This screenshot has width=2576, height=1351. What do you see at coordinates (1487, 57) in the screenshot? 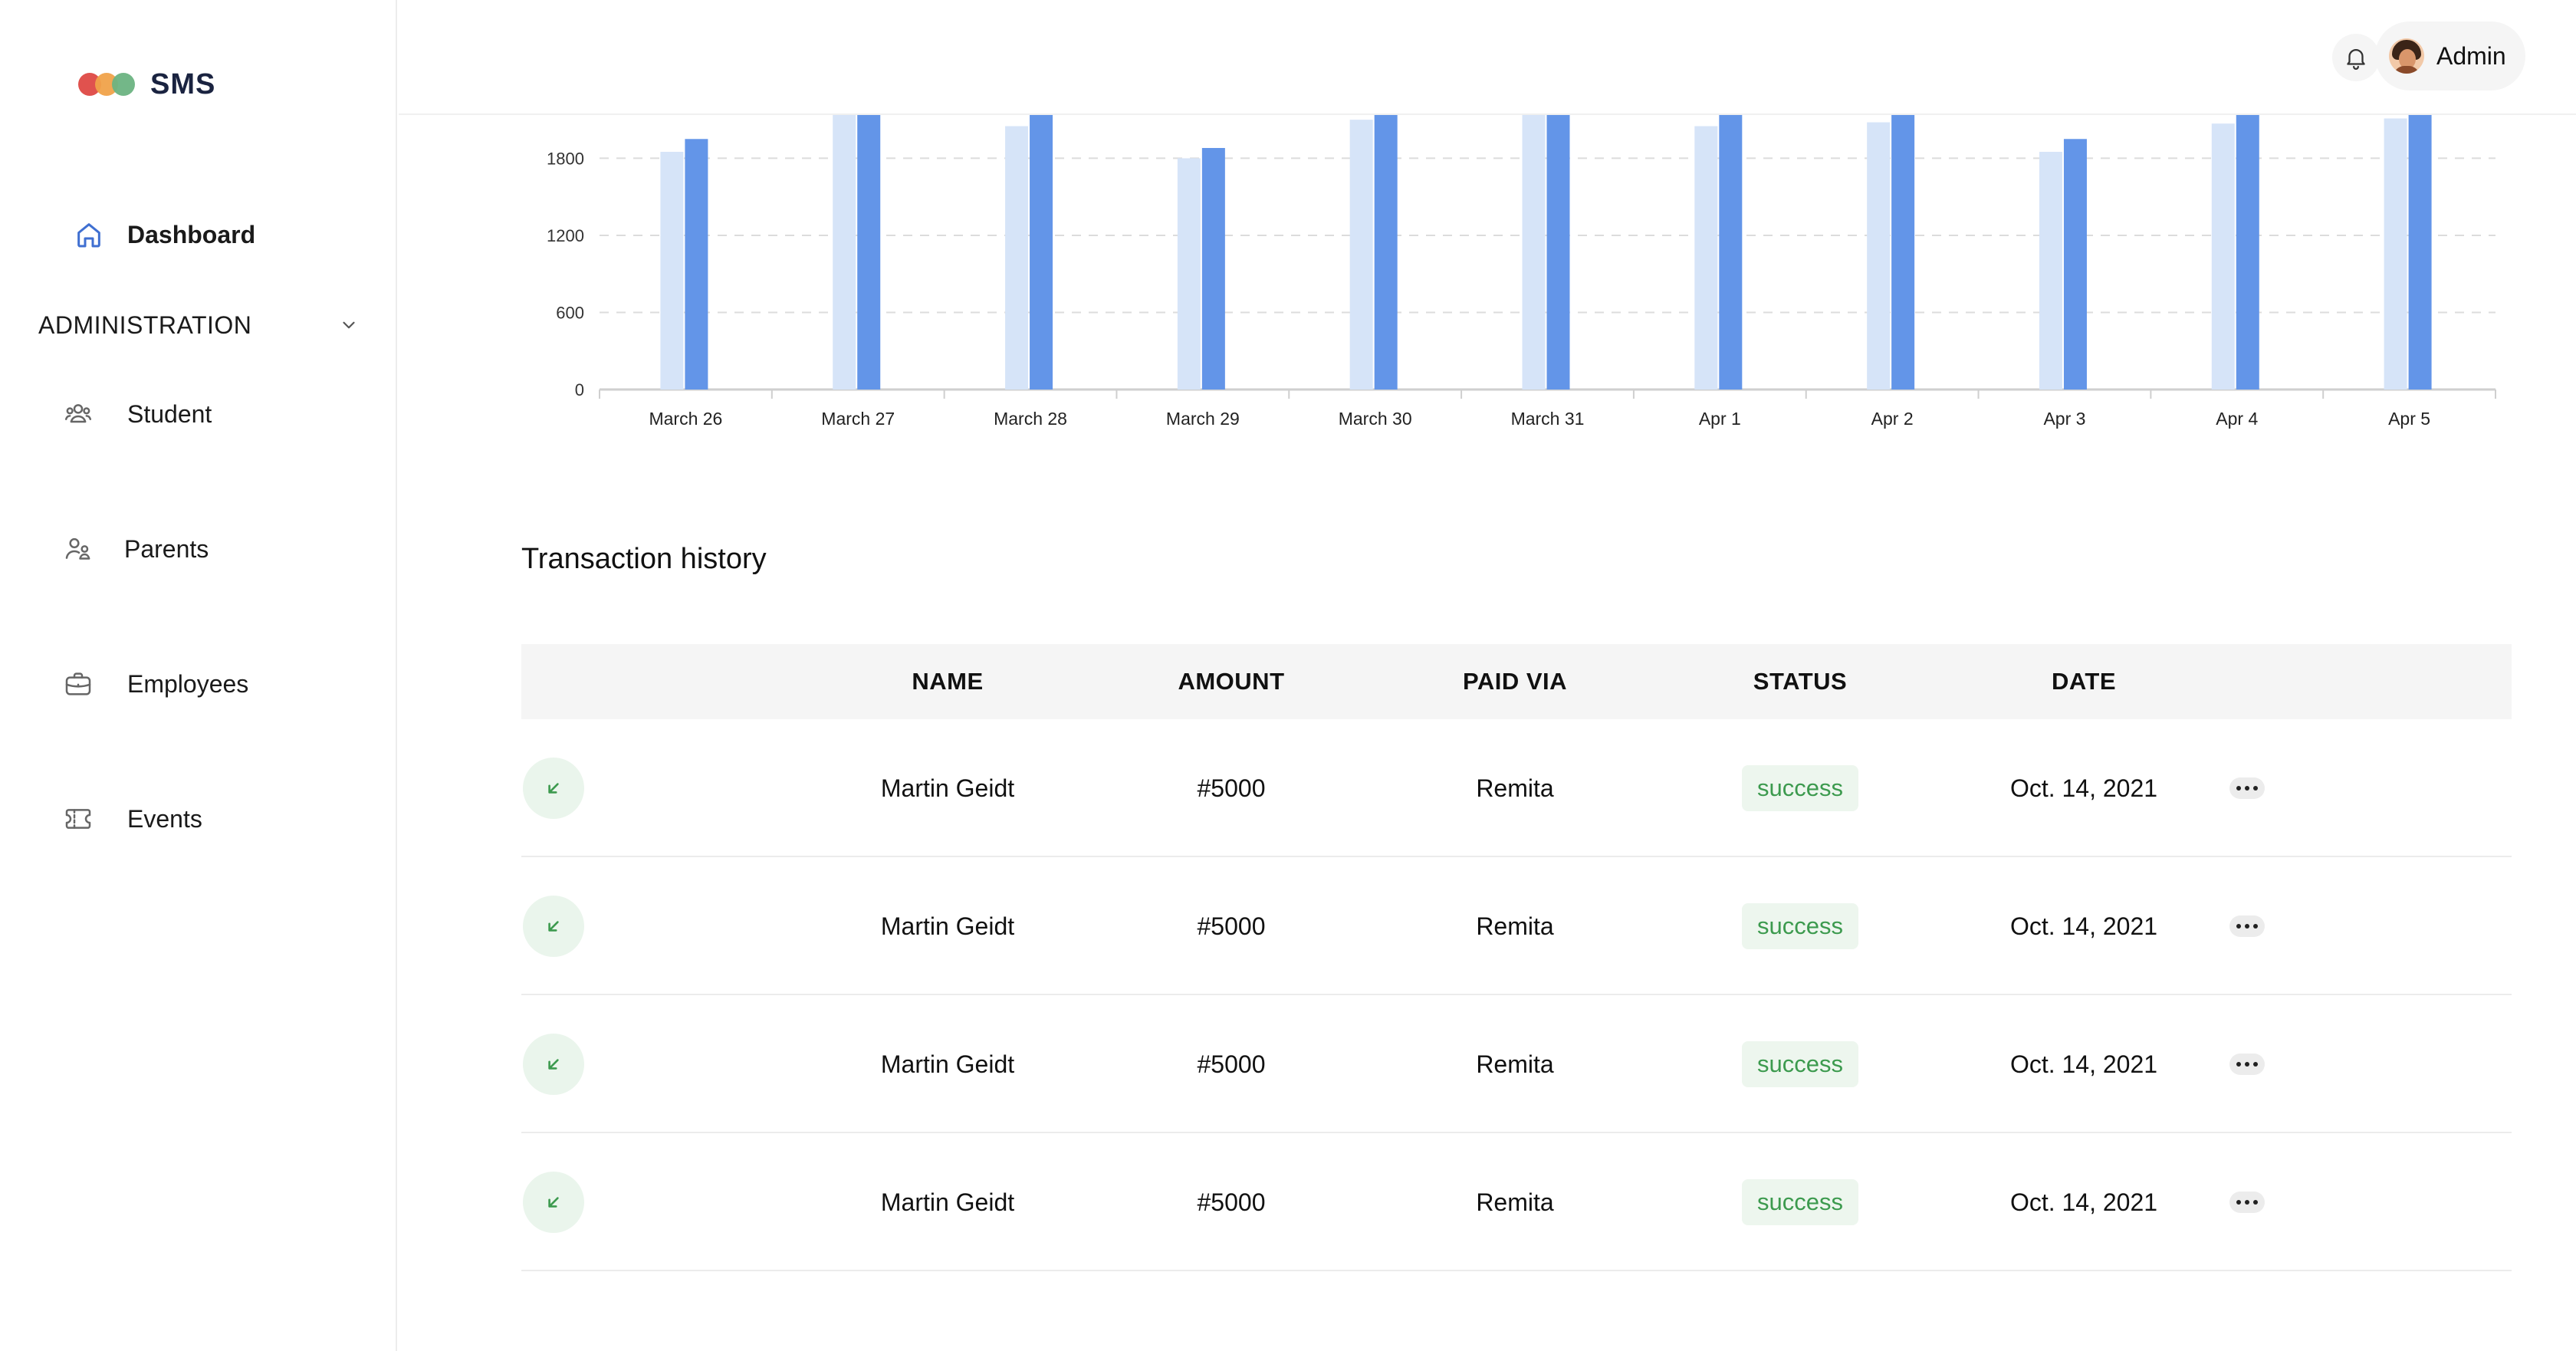
I see `top-header: Admin` at bounding box center [1487, 57].